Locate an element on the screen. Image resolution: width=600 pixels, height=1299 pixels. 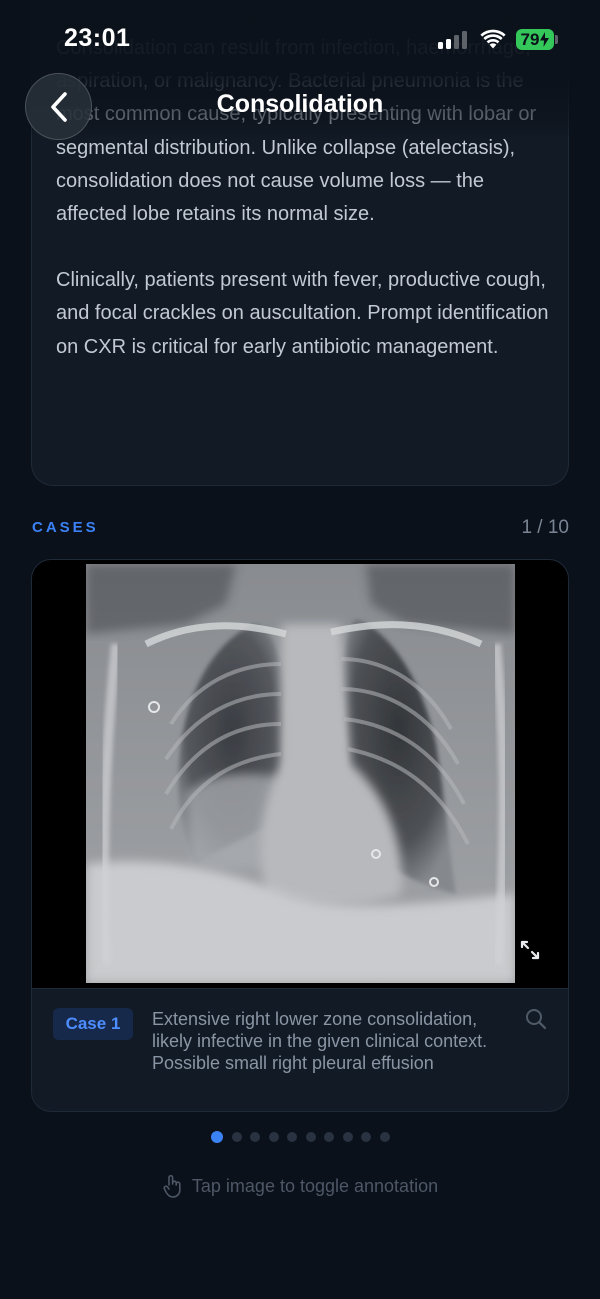
wifi-icon is located at coordinates (493, 39).